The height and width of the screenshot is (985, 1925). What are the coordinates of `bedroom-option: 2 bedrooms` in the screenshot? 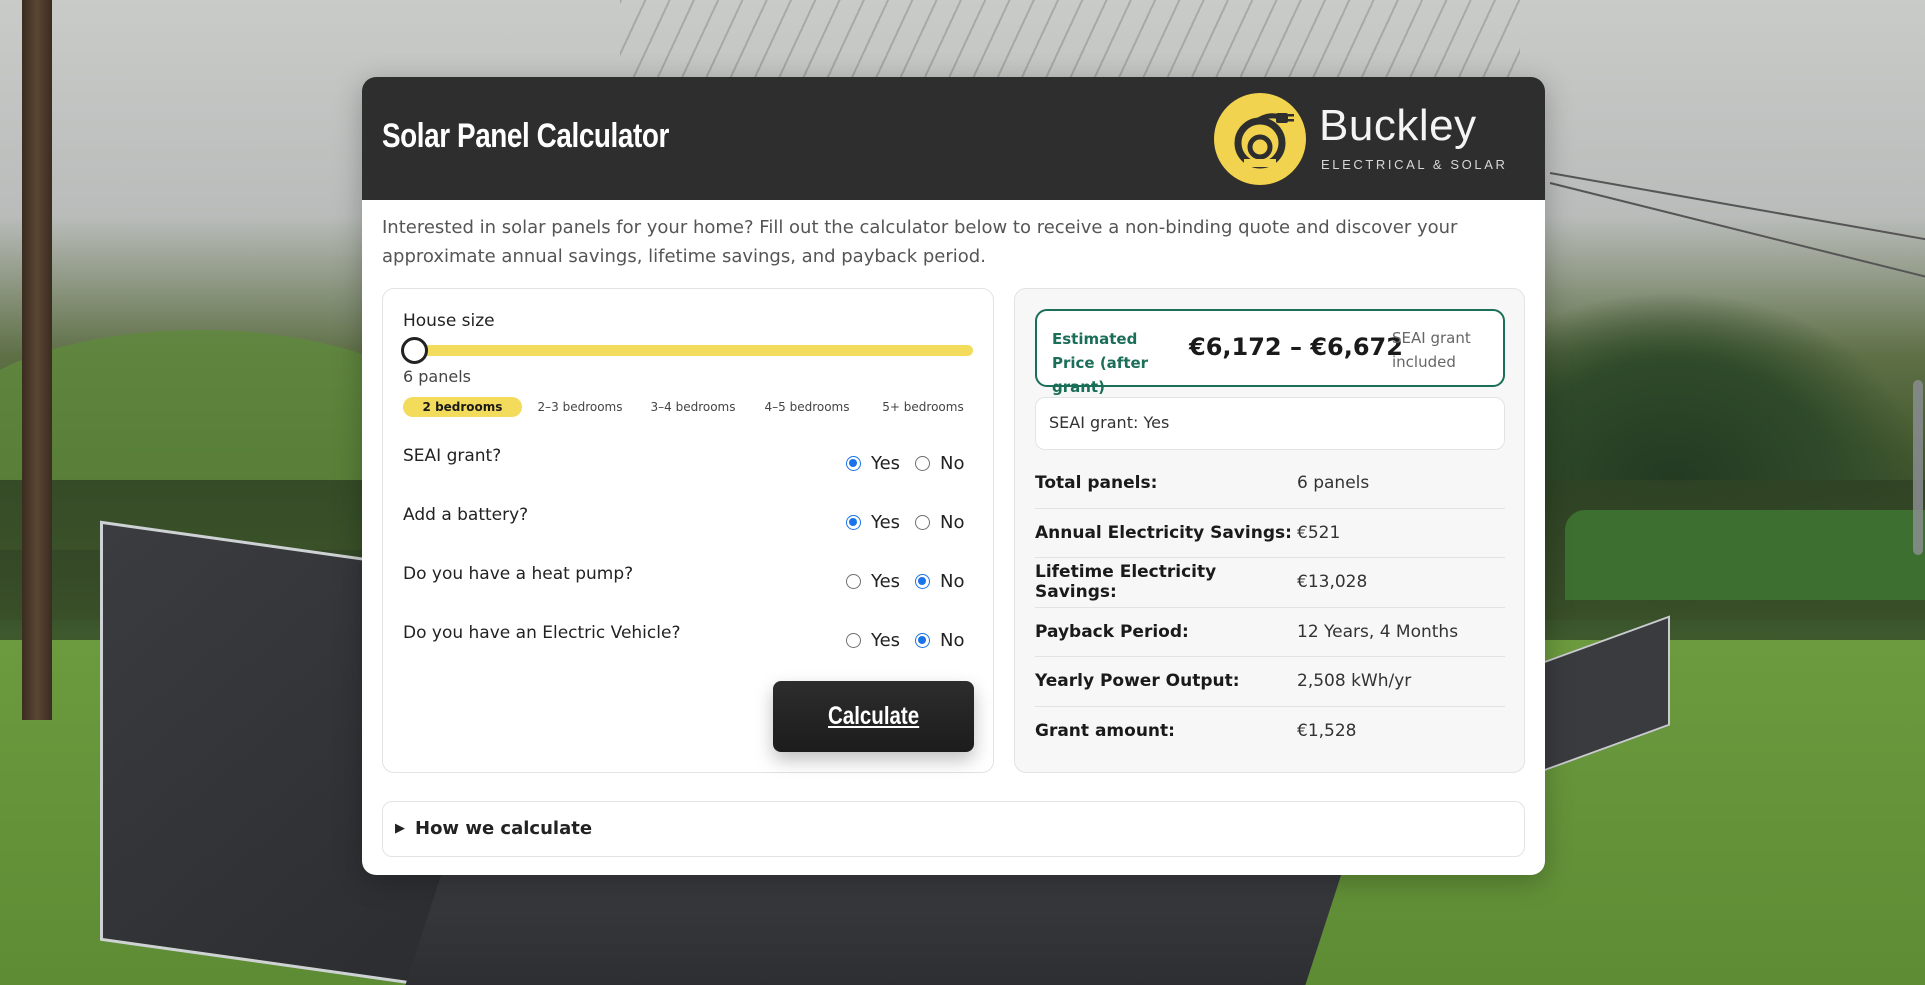 It's located at (462, 407).